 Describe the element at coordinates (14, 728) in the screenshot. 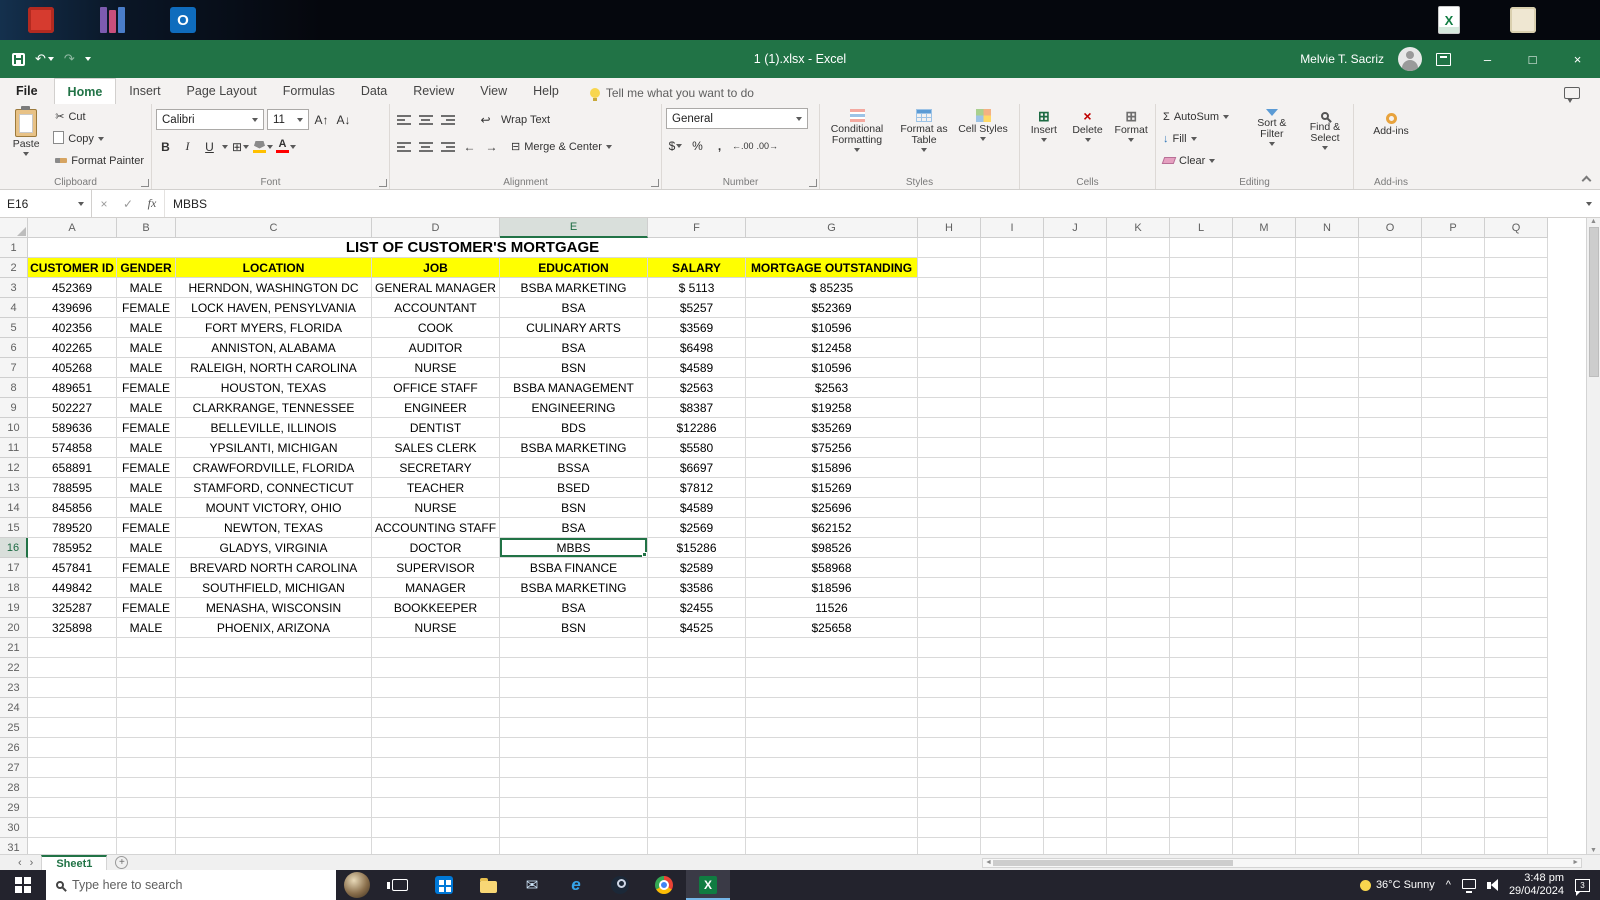

I see `row-header-25: 25` at that location.